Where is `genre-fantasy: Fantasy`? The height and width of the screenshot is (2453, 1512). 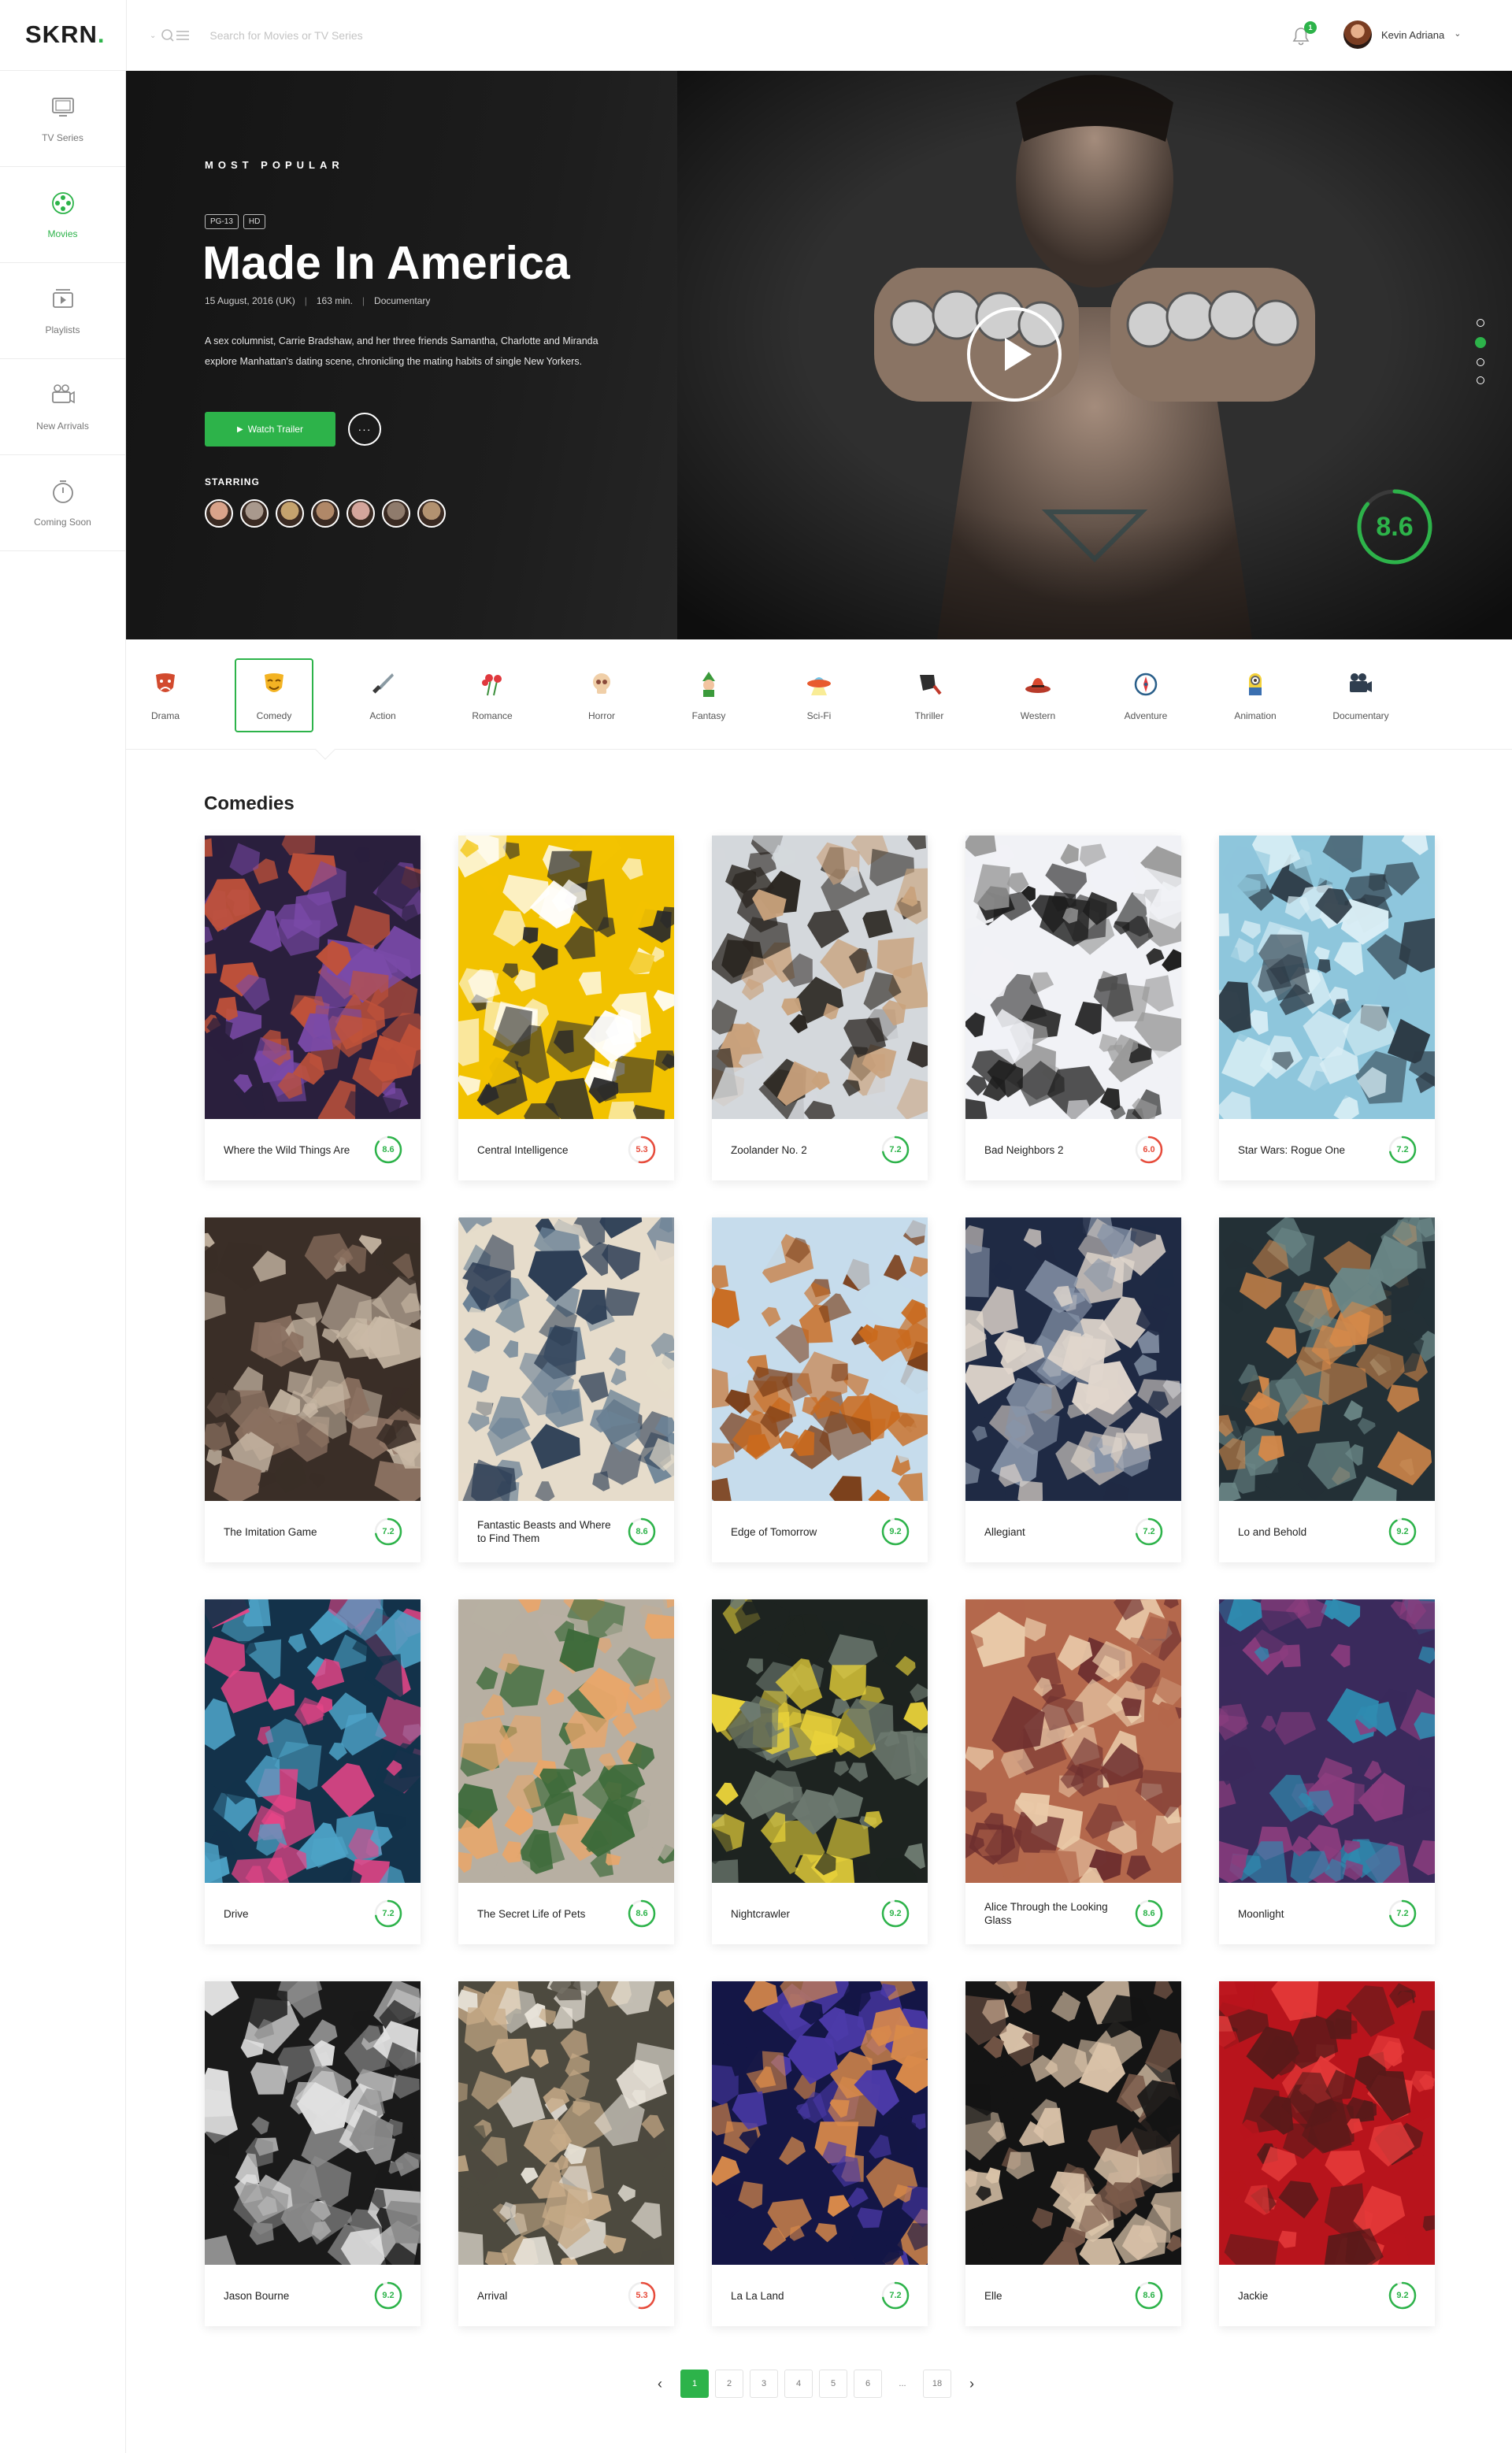
genre-fantasy: Fantasy is located at coordinates (708, 695).